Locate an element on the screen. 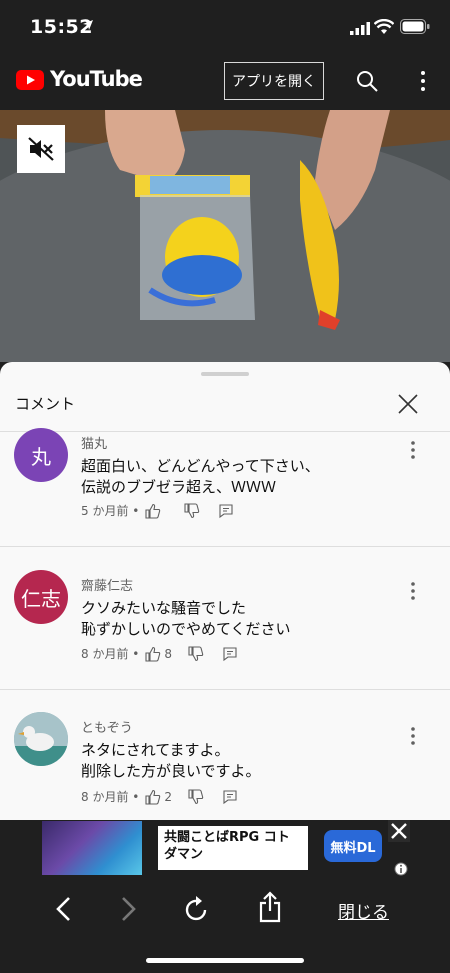 Image resolution: width=450 pixels, height=973 pixels. drag-handle is located at coordinates (225, 374).